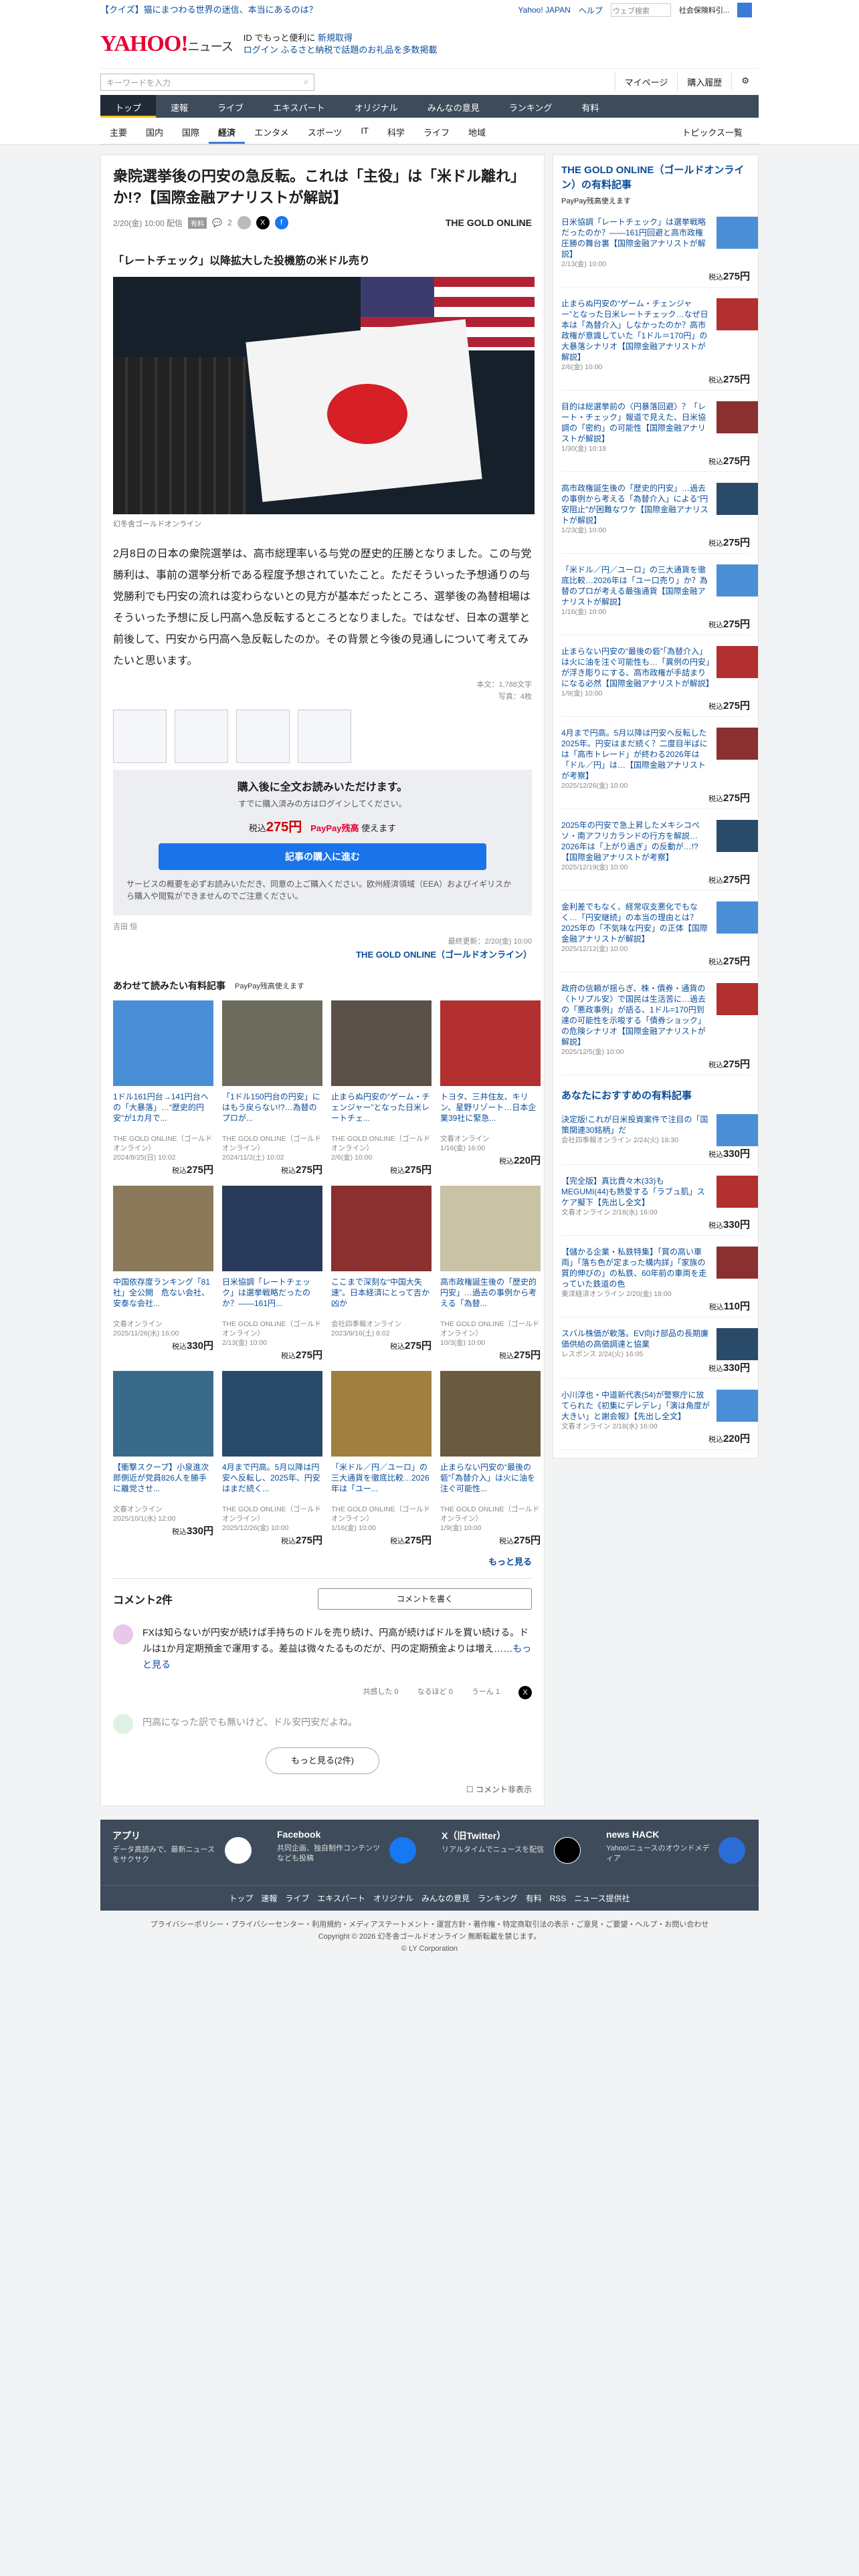  Describe the element at coordinates (229, 223) in the screenshot. I see `comment-count: 2` at that location.